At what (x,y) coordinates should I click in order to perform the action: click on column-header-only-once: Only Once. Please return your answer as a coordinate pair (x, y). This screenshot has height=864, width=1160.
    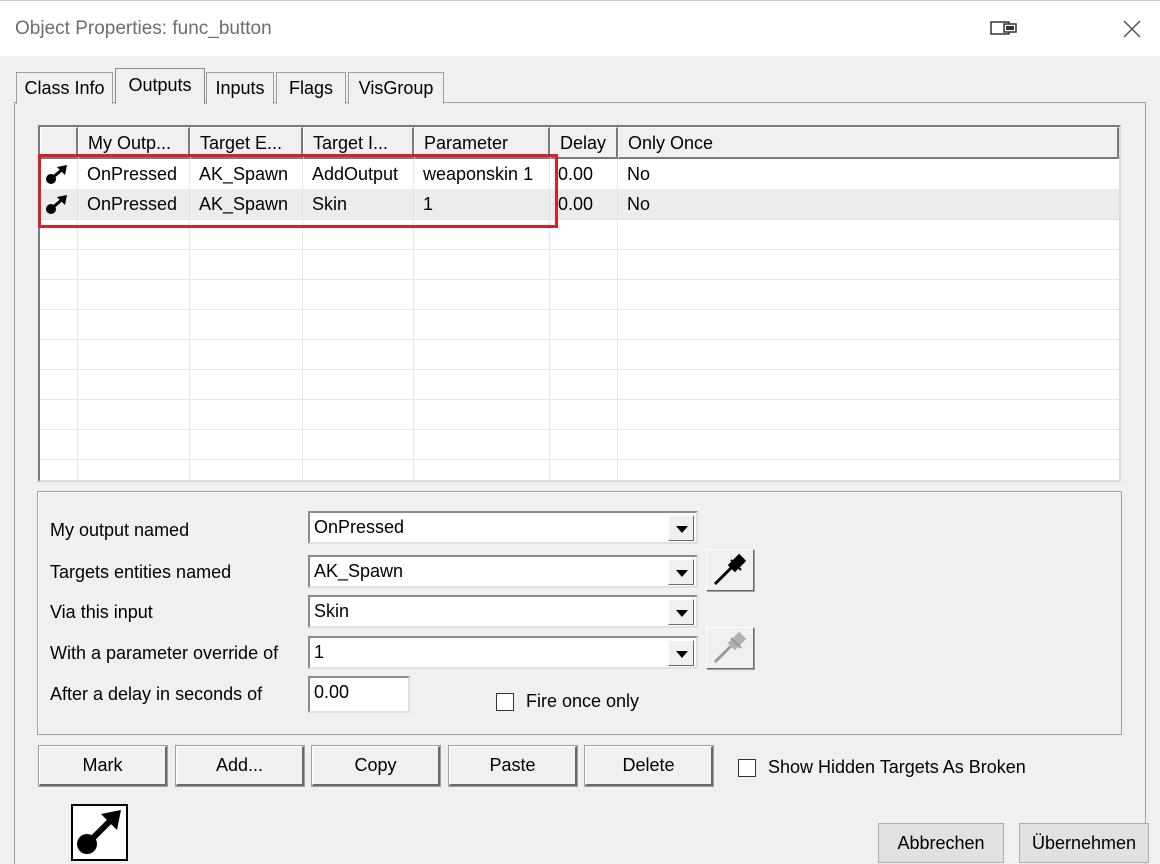
    Looking at the image, I should click on (868, 143).